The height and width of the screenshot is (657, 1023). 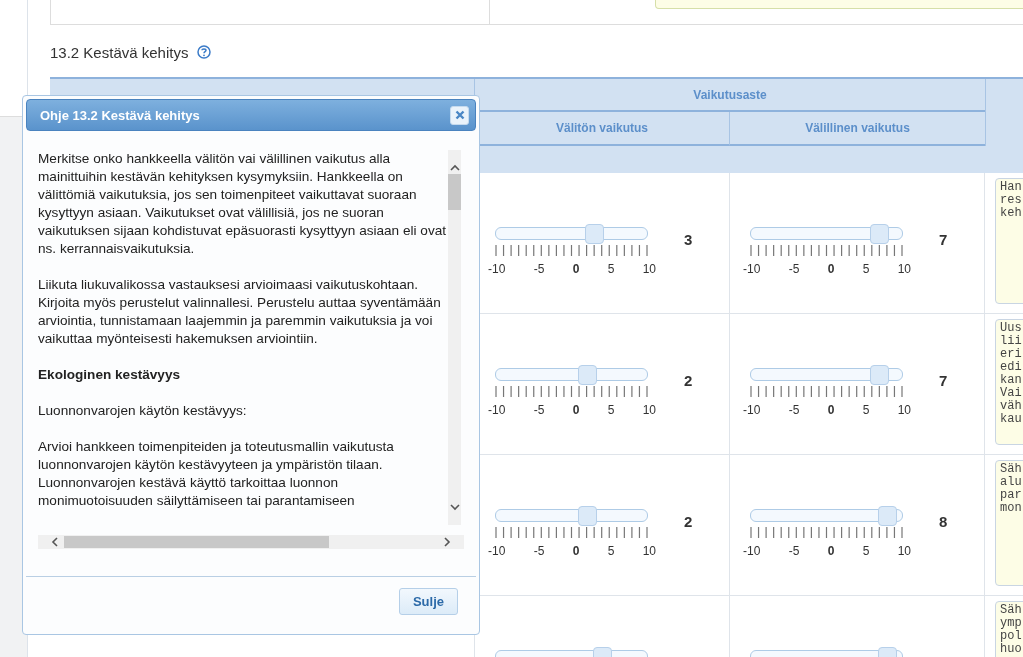 What do you see at coordinates (243, 204) in the screenshot?
I see `help-paragraph: Merkitse onko hankkeella välitön vai välillinen vaikutus alla mainittuihin kestävän kehityksen kysymyksiin. Hankkeella on välittömiä vaikutuksia, jos sen toimenpiteet vaikuttavat suoraan kysyttyyn asiaan. Vaikutukset ovat välillisiä, jos ne suoran vaikutuksen sijaan kohdistuvat epäsuorasti kysyttyyn asiaan eli ovat ns. kerrannaisvaikutuksia.` at bounding box center [243, 204].